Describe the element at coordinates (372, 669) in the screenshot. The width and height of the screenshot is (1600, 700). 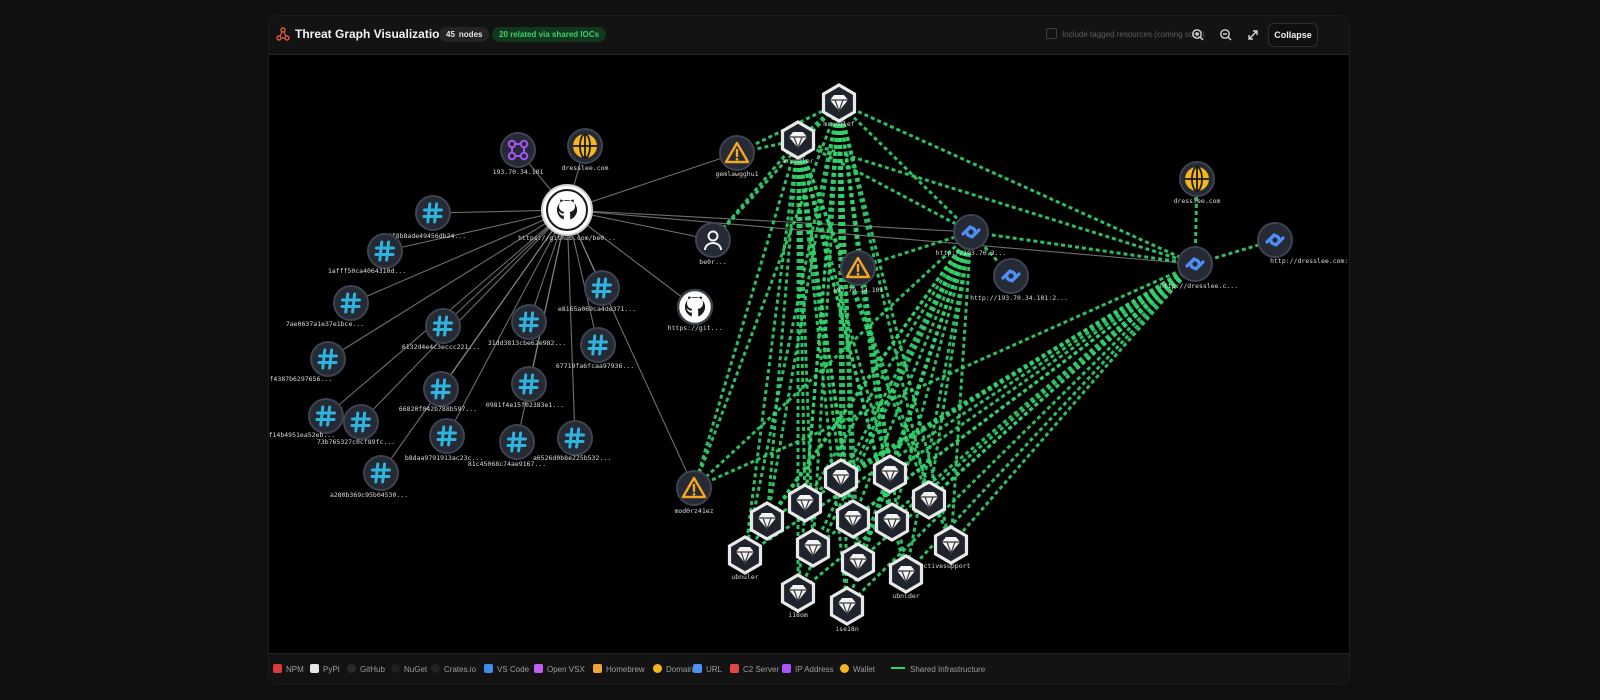
I see `legend-label: GitHub` at that location.